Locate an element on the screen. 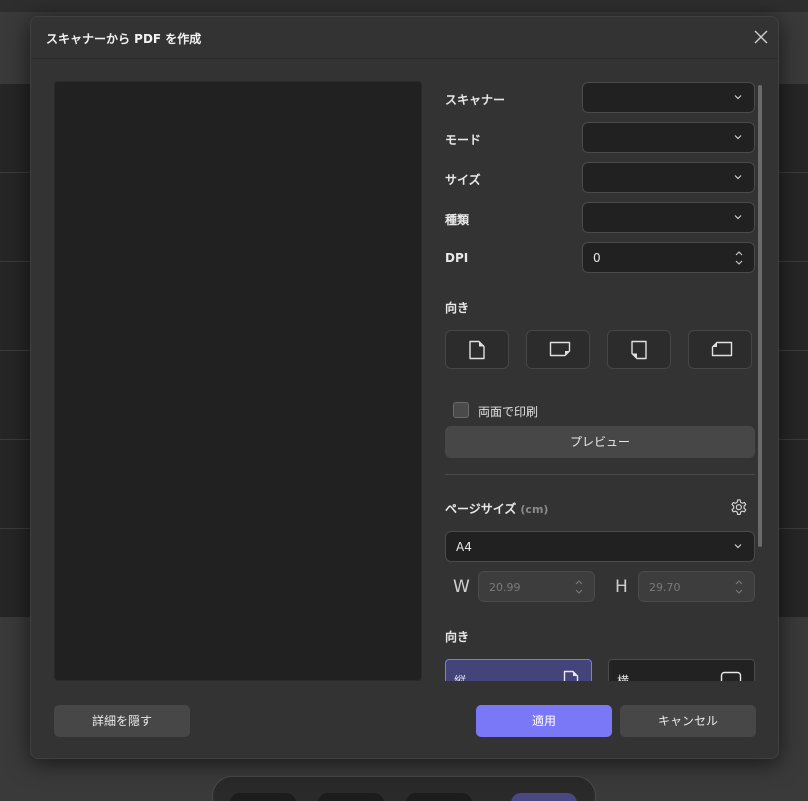 This screenshot has height=801, width=808. portrait-label: 縦 is located at coordinates (460, 677).